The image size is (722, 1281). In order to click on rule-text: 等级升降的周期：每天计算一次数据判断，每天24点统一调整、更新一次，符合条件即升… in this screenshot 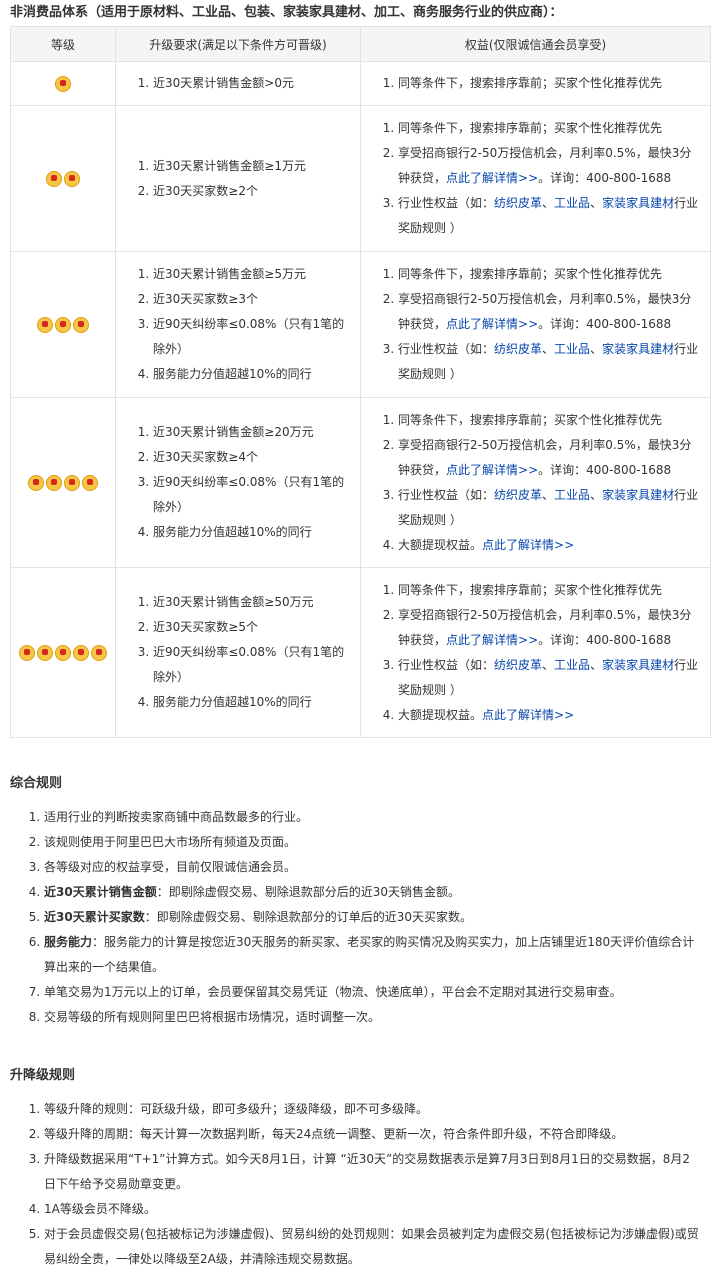, I will do `click(334, 1134)`.